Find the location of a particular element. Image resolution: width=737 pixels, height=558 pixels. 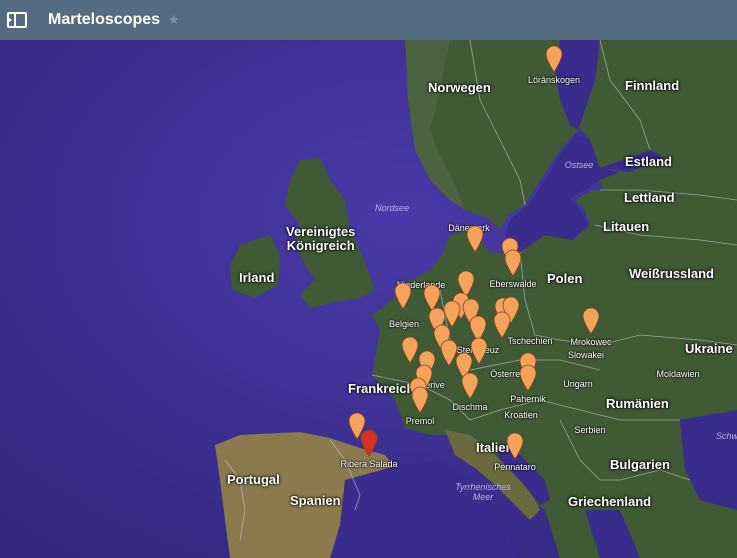

water-label: Ostsee is located at coordinates (579, 165).